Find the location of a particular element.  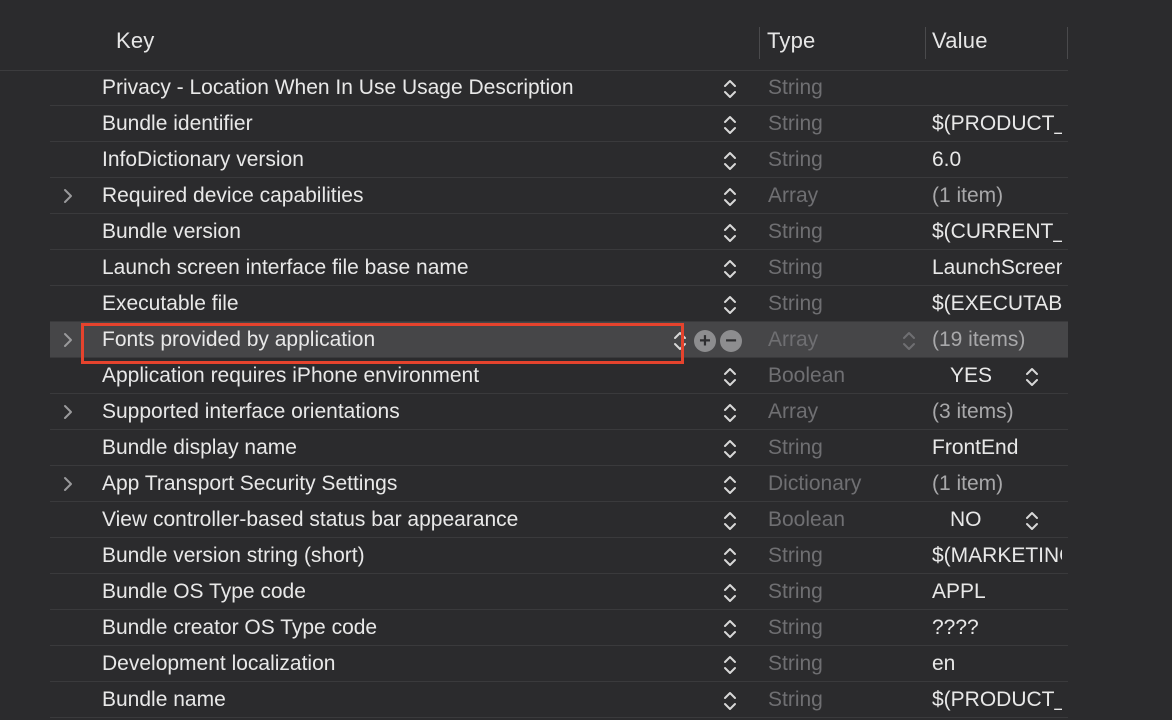

plus-circle-icon: + is located at coordinates (705, 341).